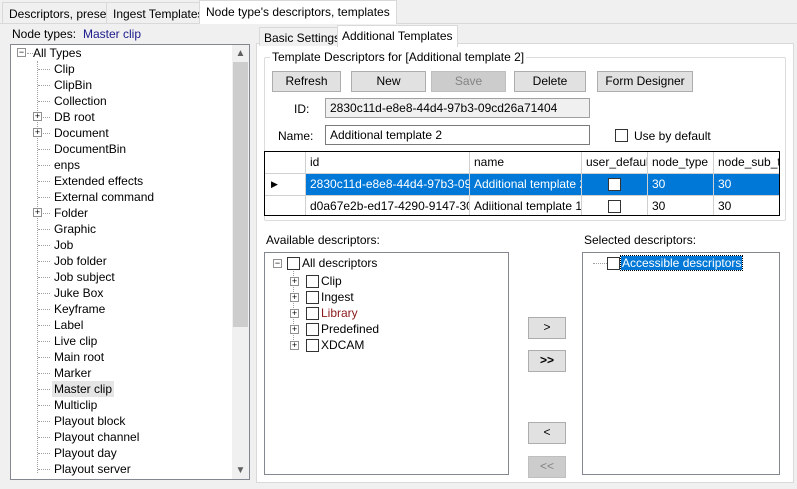 The width and height of the screenshot is (797, 489). Describe the element at coordinates (397, 36) in the screenshot. I see `tab-additional-templates: Additional Templates` at that location.